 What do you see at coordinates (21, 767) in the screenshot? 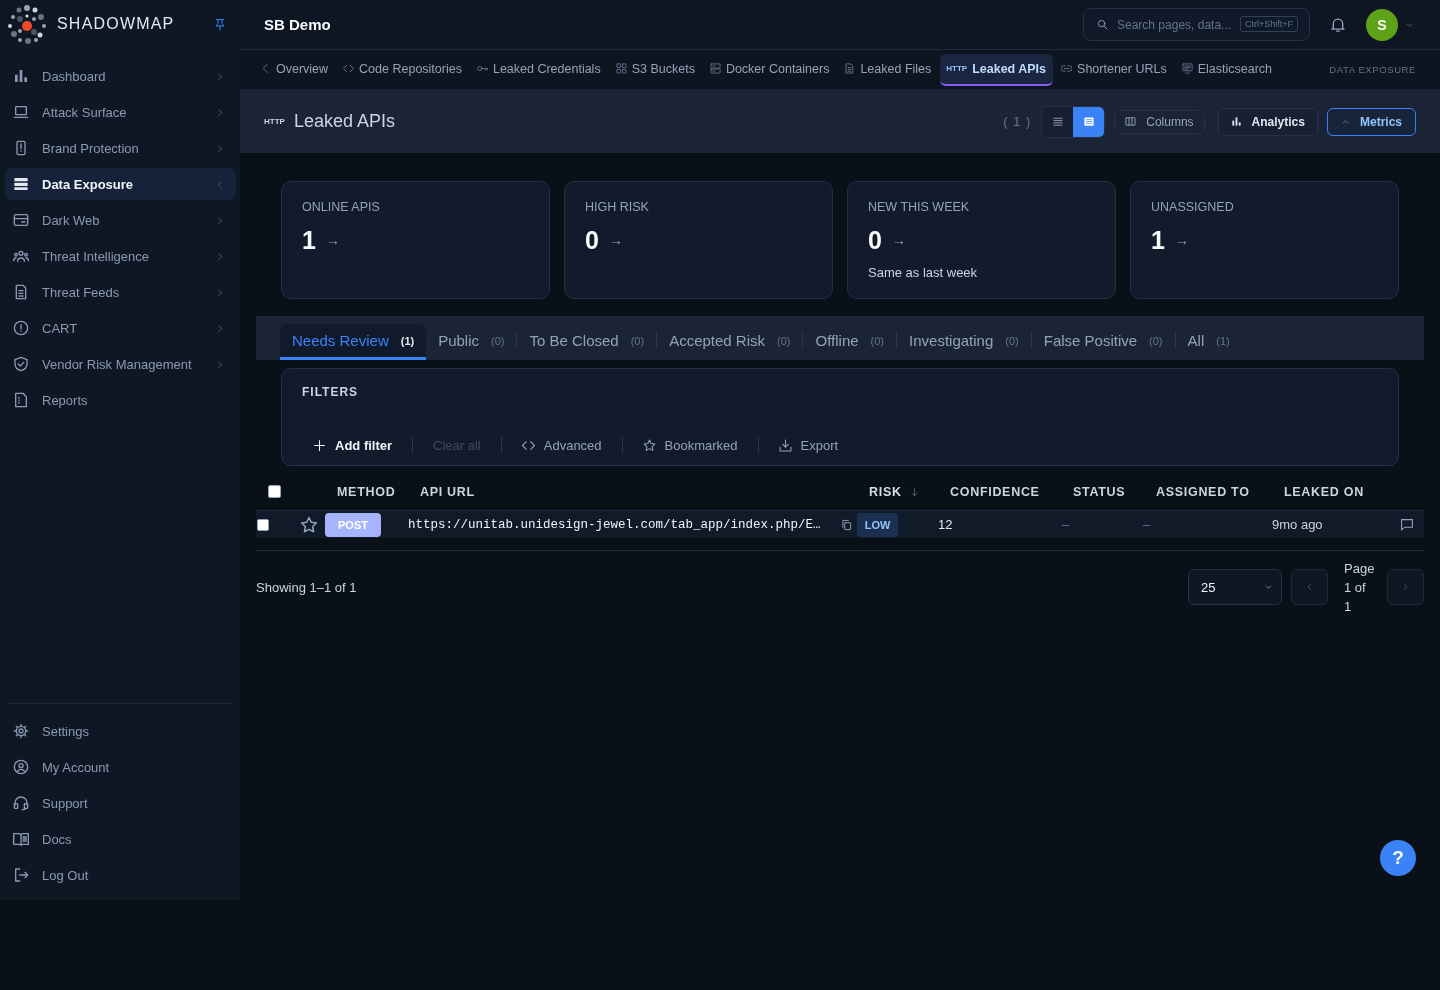
I see `user-circle-icon` at bounding box center [21, 767].